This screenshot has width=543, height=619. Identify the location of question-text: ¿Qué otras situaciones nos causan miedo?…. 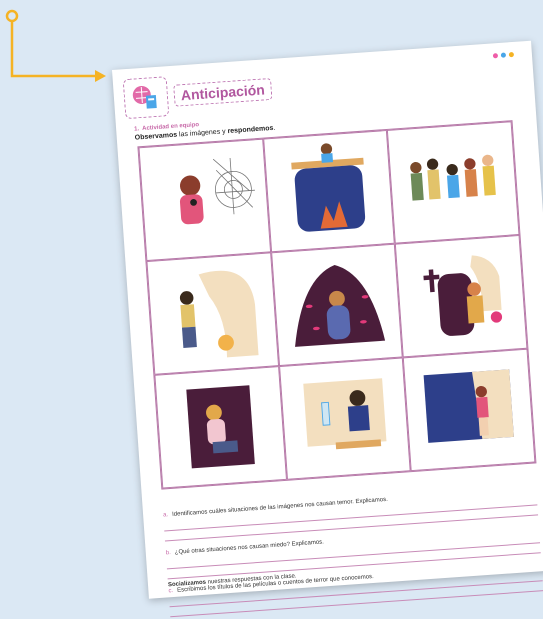
(249, 547).